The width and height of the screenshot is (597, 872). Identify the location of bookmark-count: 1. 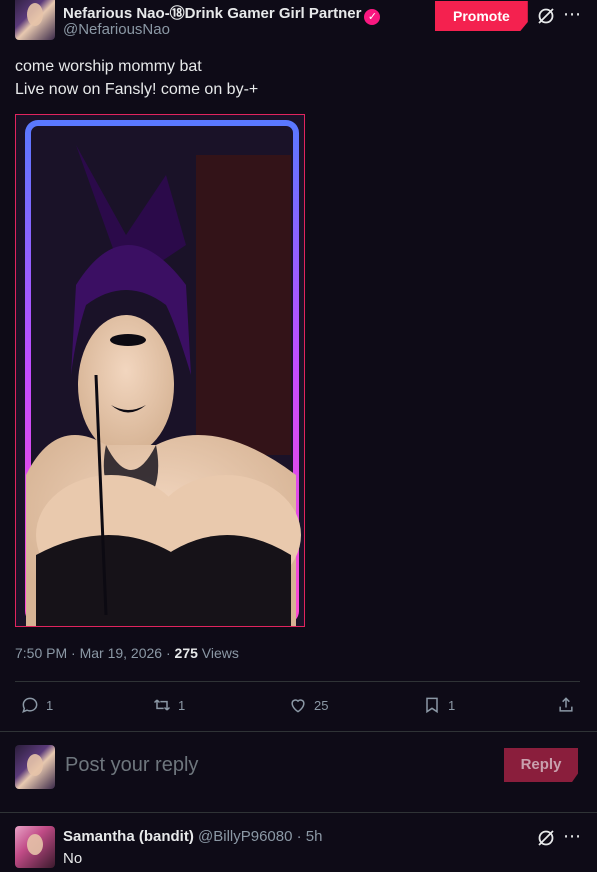
(452, 705).